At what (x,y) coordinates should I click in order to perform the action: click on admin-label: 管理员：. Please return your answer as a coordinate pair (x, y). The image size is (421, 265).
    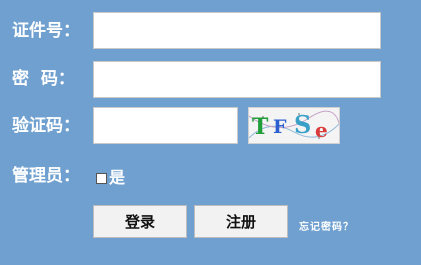
    Looking at the image, I should click on (46, 176).